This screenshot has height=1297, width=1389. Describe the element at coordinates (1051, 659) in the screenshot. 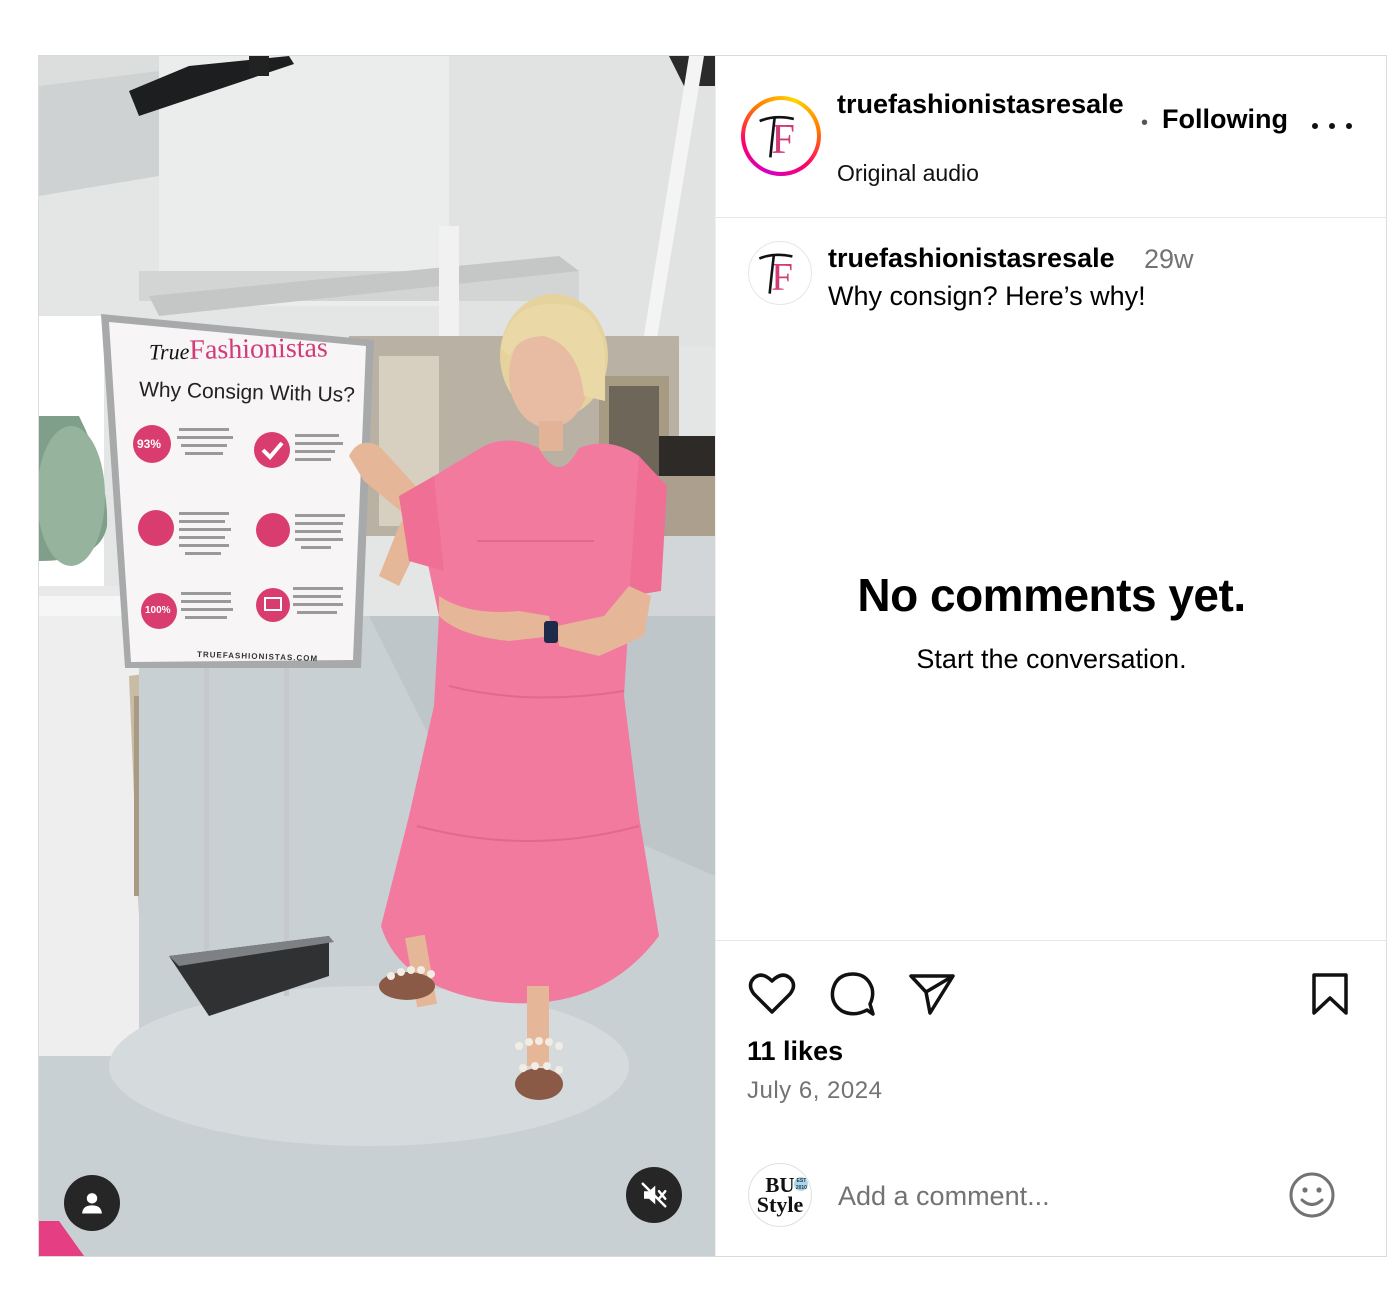

I see `no-comments-subtitle: Start the conversation.` at that location.